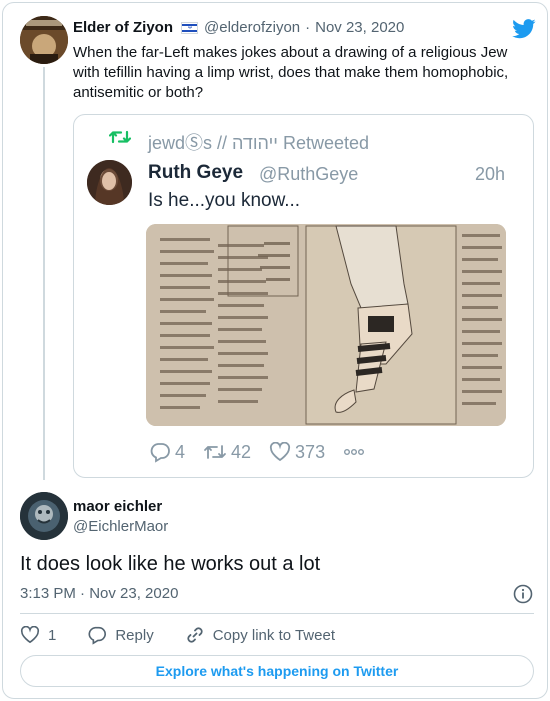  What do you see at coordinates (490, 174) in the screenshot?
I see `screenshot-tweet-time: 20h` at bounding box center [490, 174].